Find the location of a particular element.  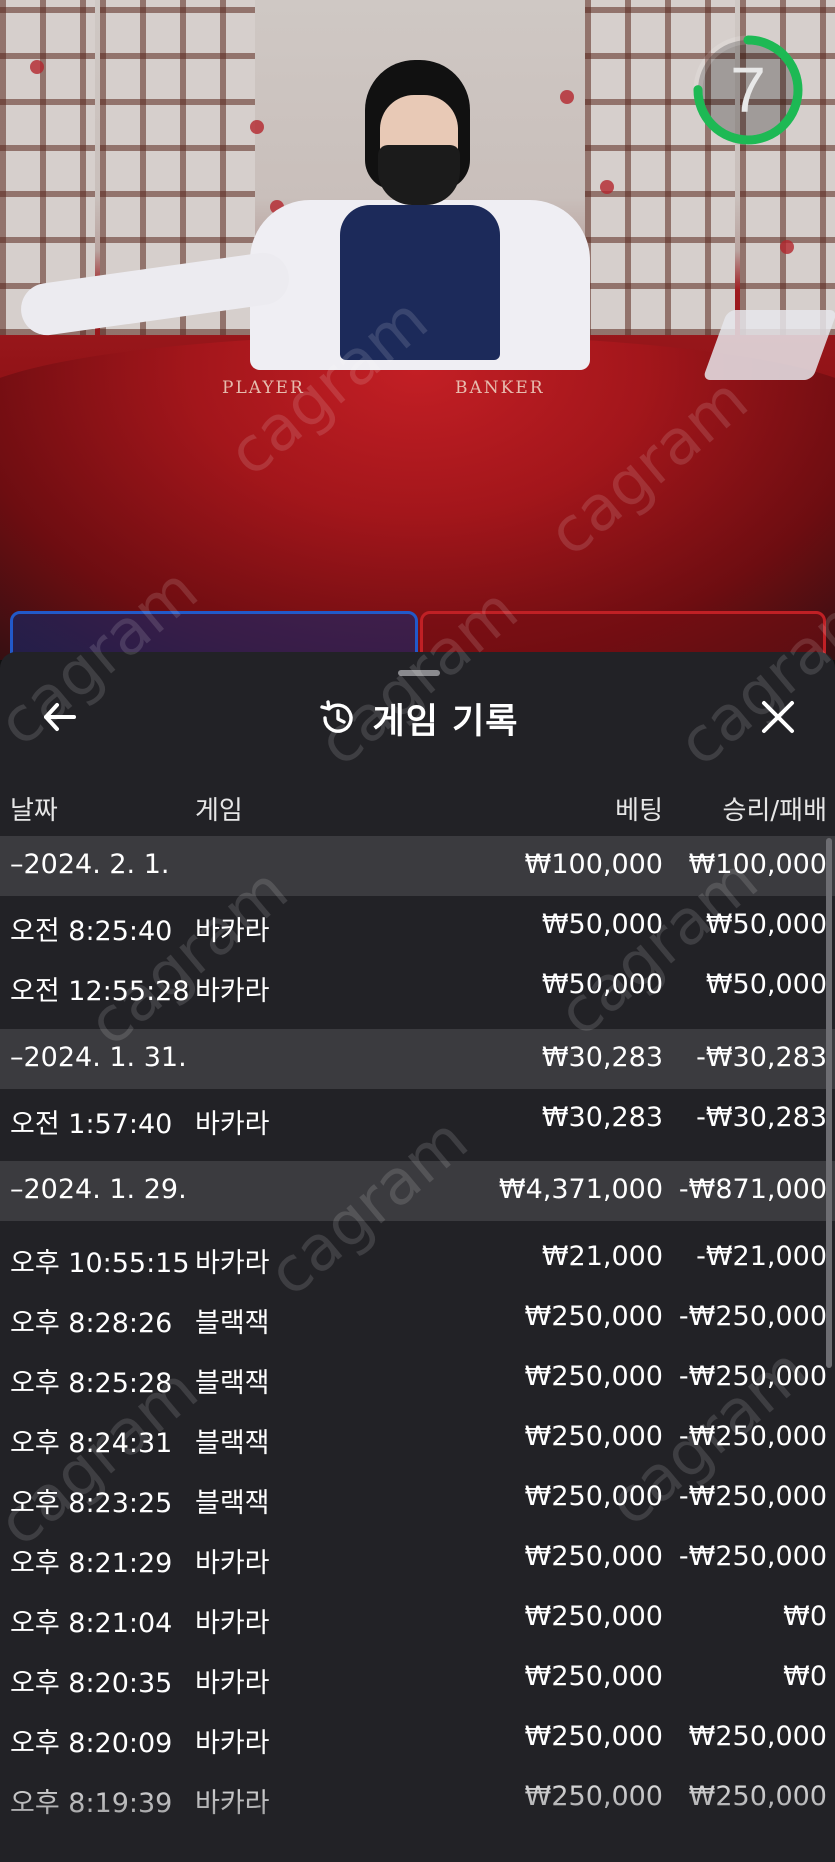

time: 오후 8:28:26 is located at coordinates (91, 1323).